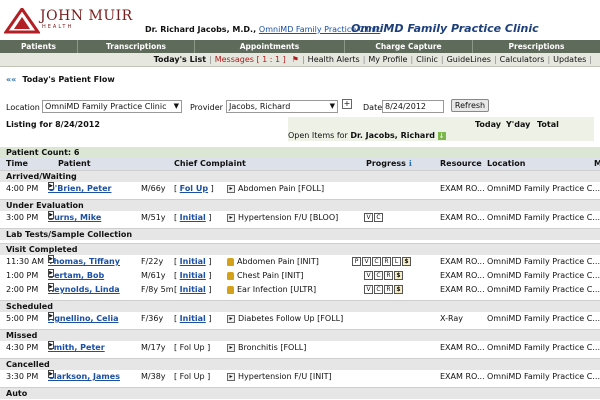 Image resolution: width=600 pixels, height=400 pixels. What do you see at coordinates (39, 46) in the screenshot?
I see `nav-patients: Patients` at bounding box center [39, 46].